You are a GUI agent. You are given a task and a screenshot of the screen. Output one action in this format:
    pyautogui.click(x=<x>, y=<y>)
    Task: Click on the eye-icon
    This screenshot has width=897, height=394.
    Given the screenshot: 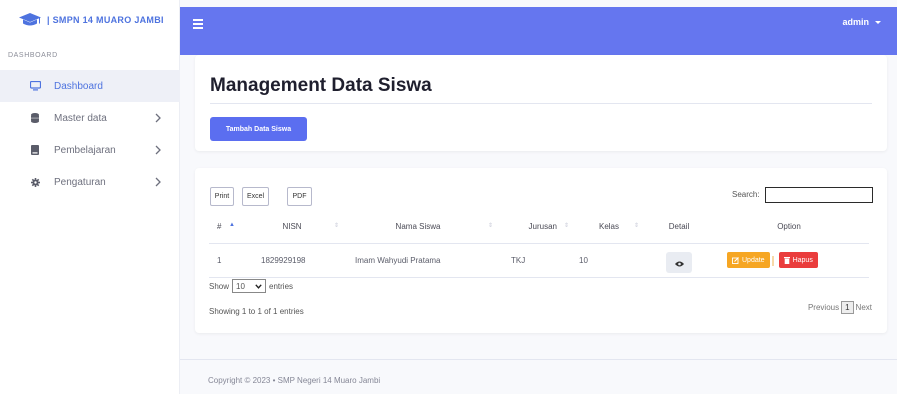 What is the action you would take?
    pyautogui.click(x=679, y=262)
    